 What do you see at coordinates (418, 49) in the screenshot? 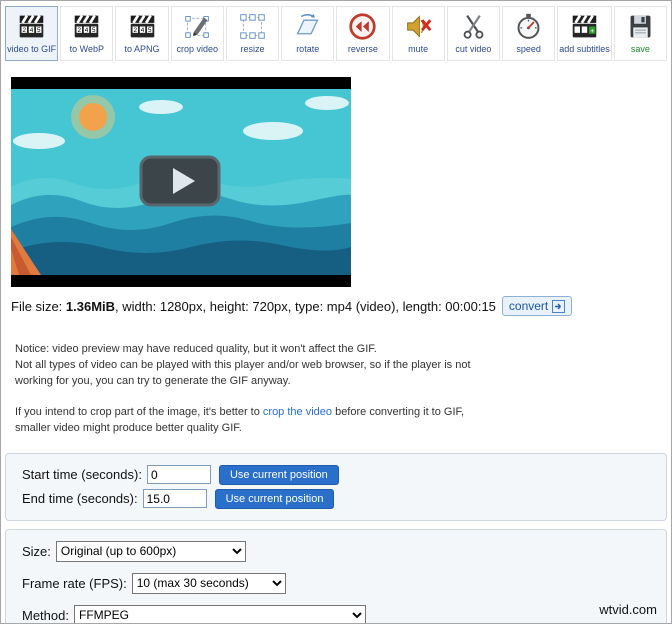
I see `toolbar-label: mute` at bounding box center [418, 49].